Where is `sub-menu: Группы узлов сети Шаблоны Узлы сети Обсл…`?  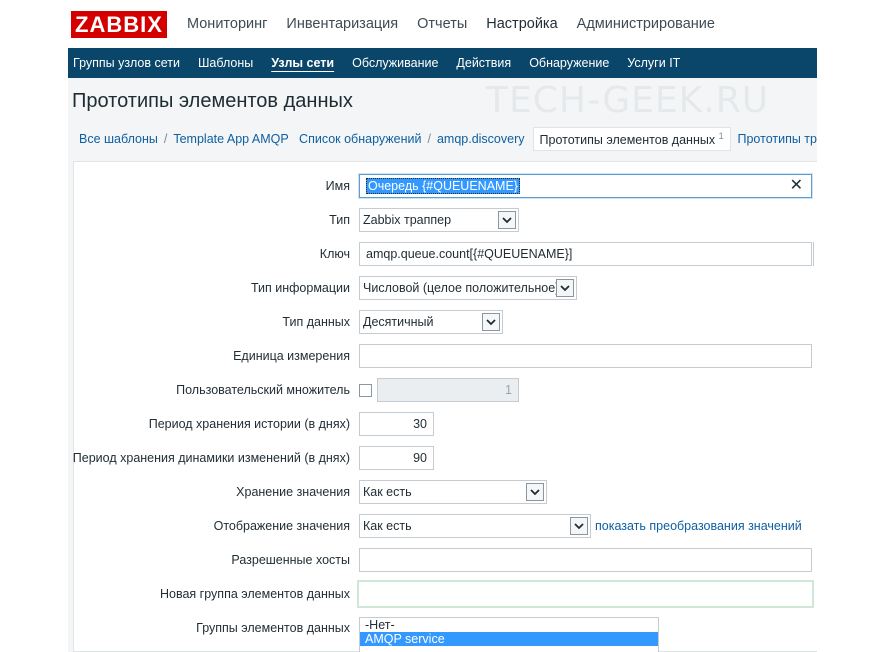
sub-menu: Группы узлов сети Шаблоны Узлы сети Обсл… is located at coordinates (442, 63).